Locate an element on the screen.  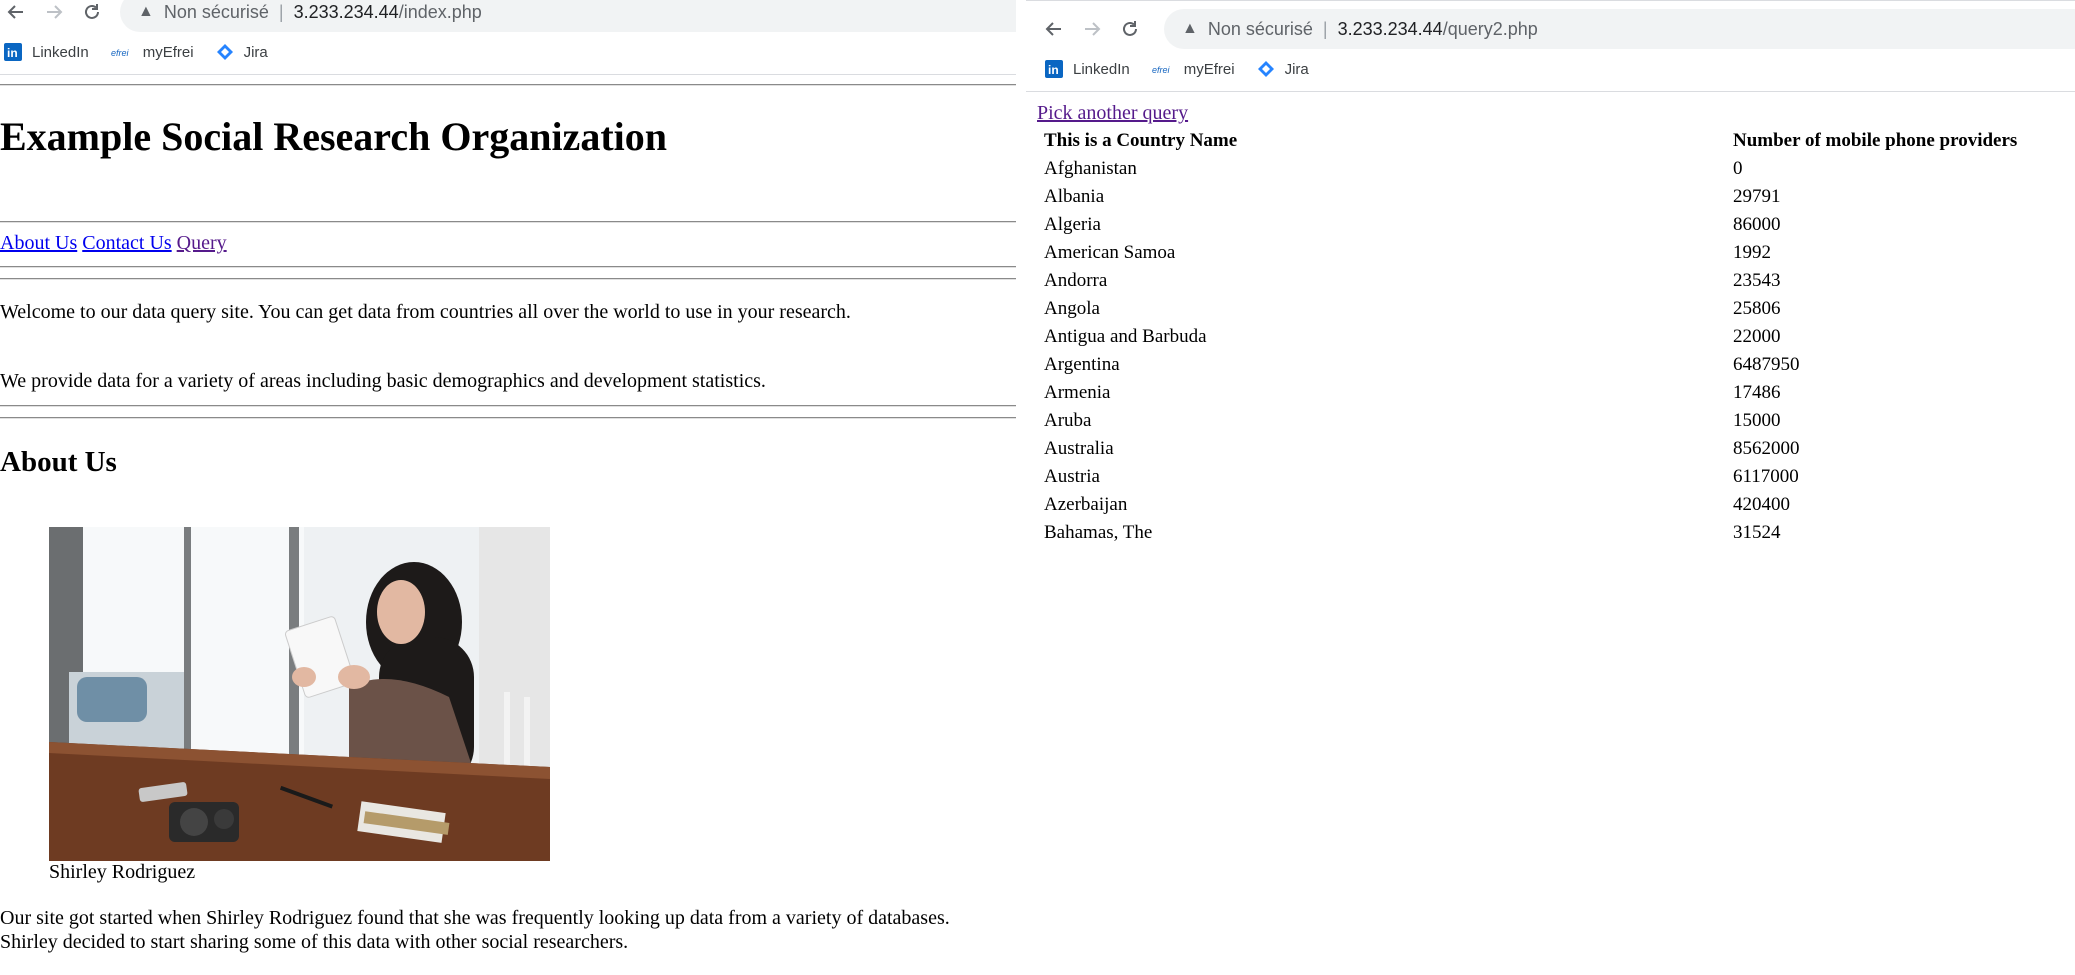
country-cell: Armenia is located at coordinates (1077, 392).